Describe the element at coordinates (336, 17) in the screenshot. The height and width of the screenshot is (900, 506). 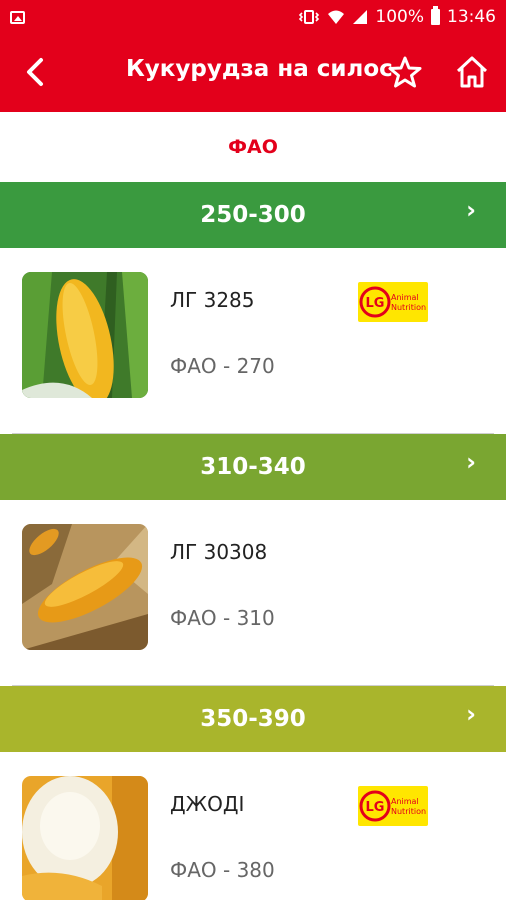
I see `wifi-icon` at that location.